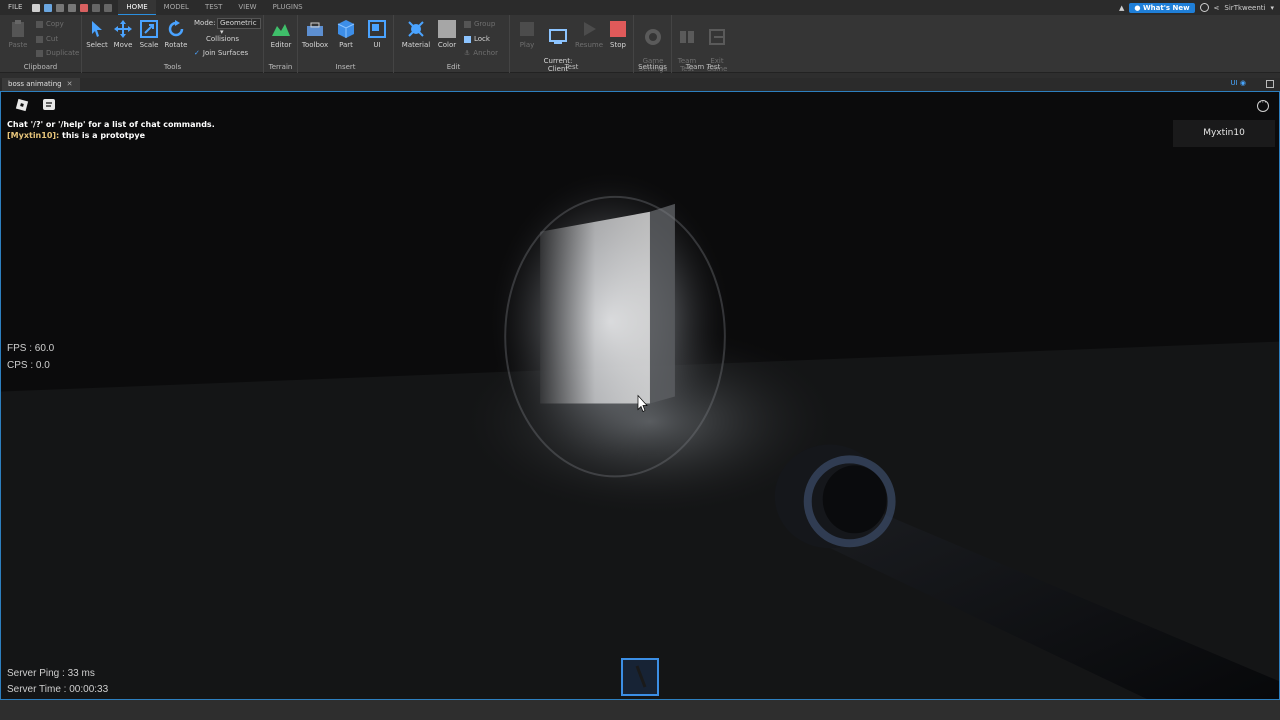  Describe the element at coordinates (1234, 83) in the screenshot. I see `ui-toggle-label: UI` at that location.